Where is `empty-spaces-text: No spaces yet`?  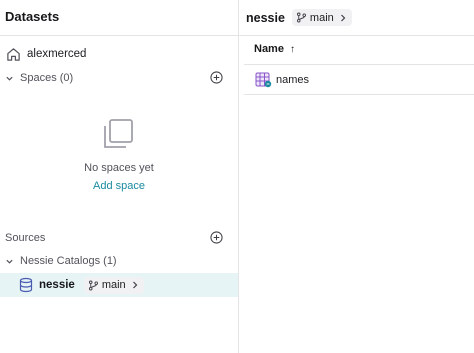
empty-spaces-text: No spaces yet is located at coordinates (119, 168).